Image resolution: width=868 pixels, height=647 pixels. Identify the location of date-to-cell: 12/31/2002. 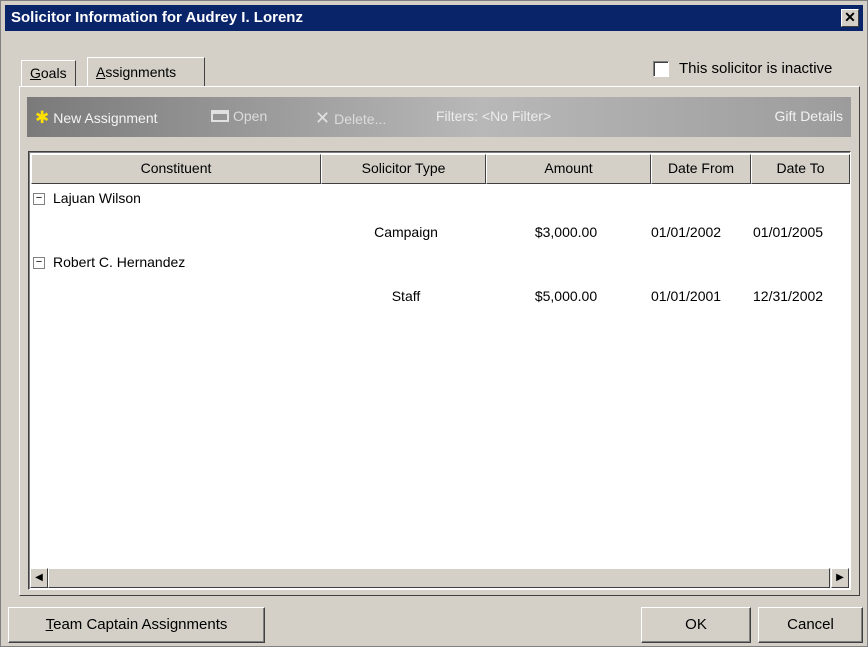
(788, 296).